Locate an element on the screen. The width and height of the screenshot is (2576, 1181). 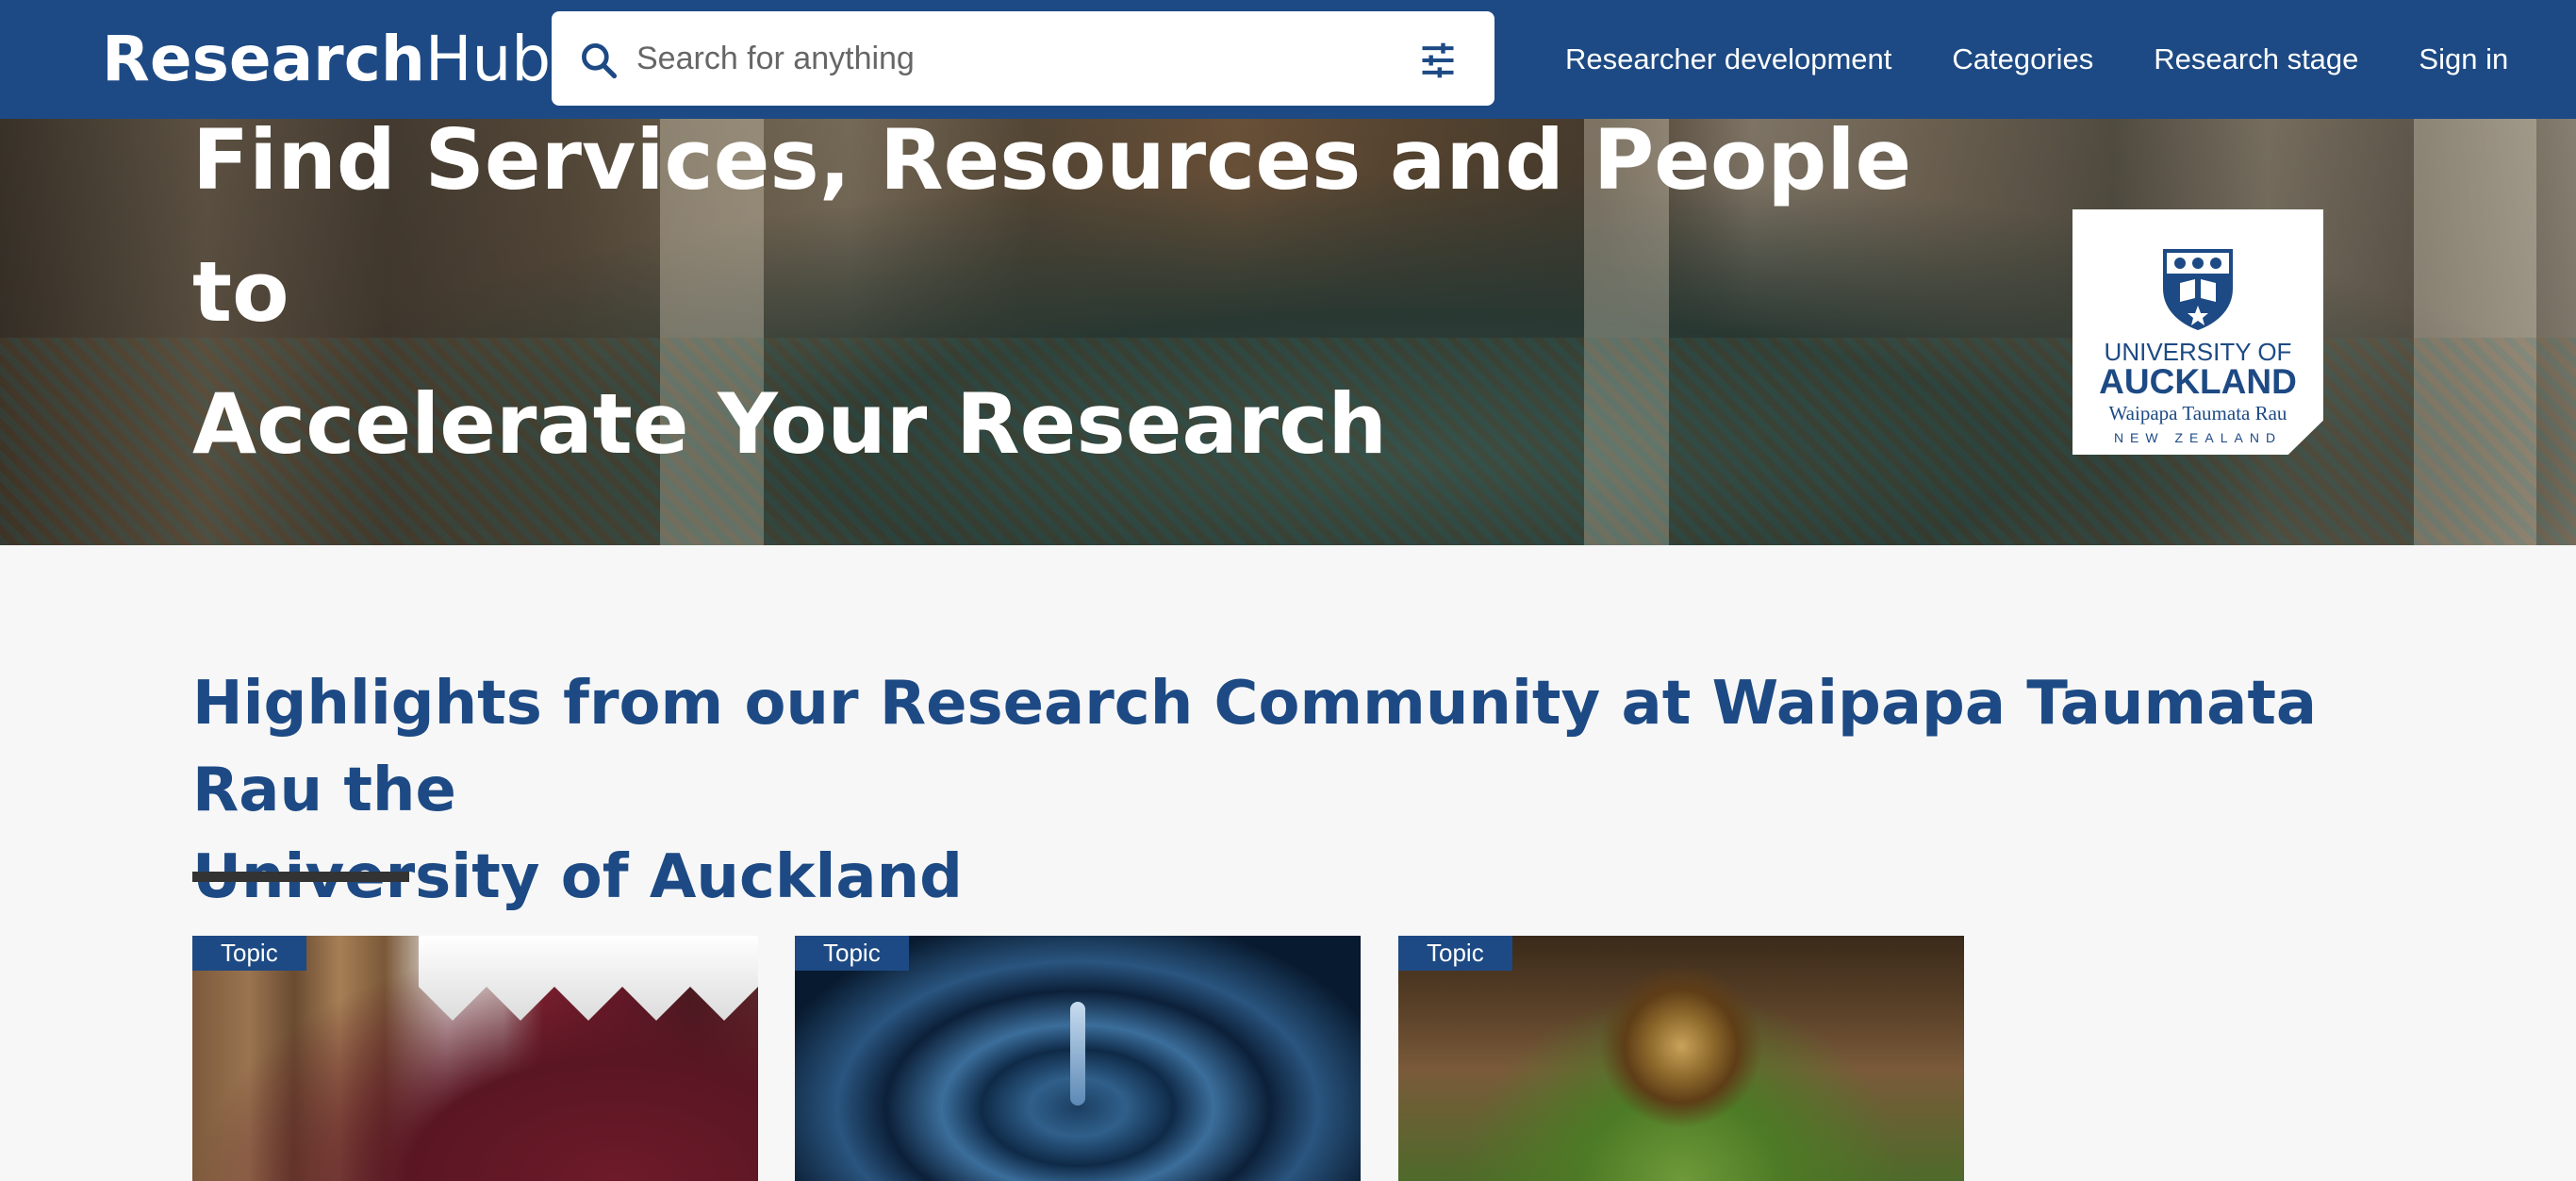
search-input is located at coordinates (1013, 58).